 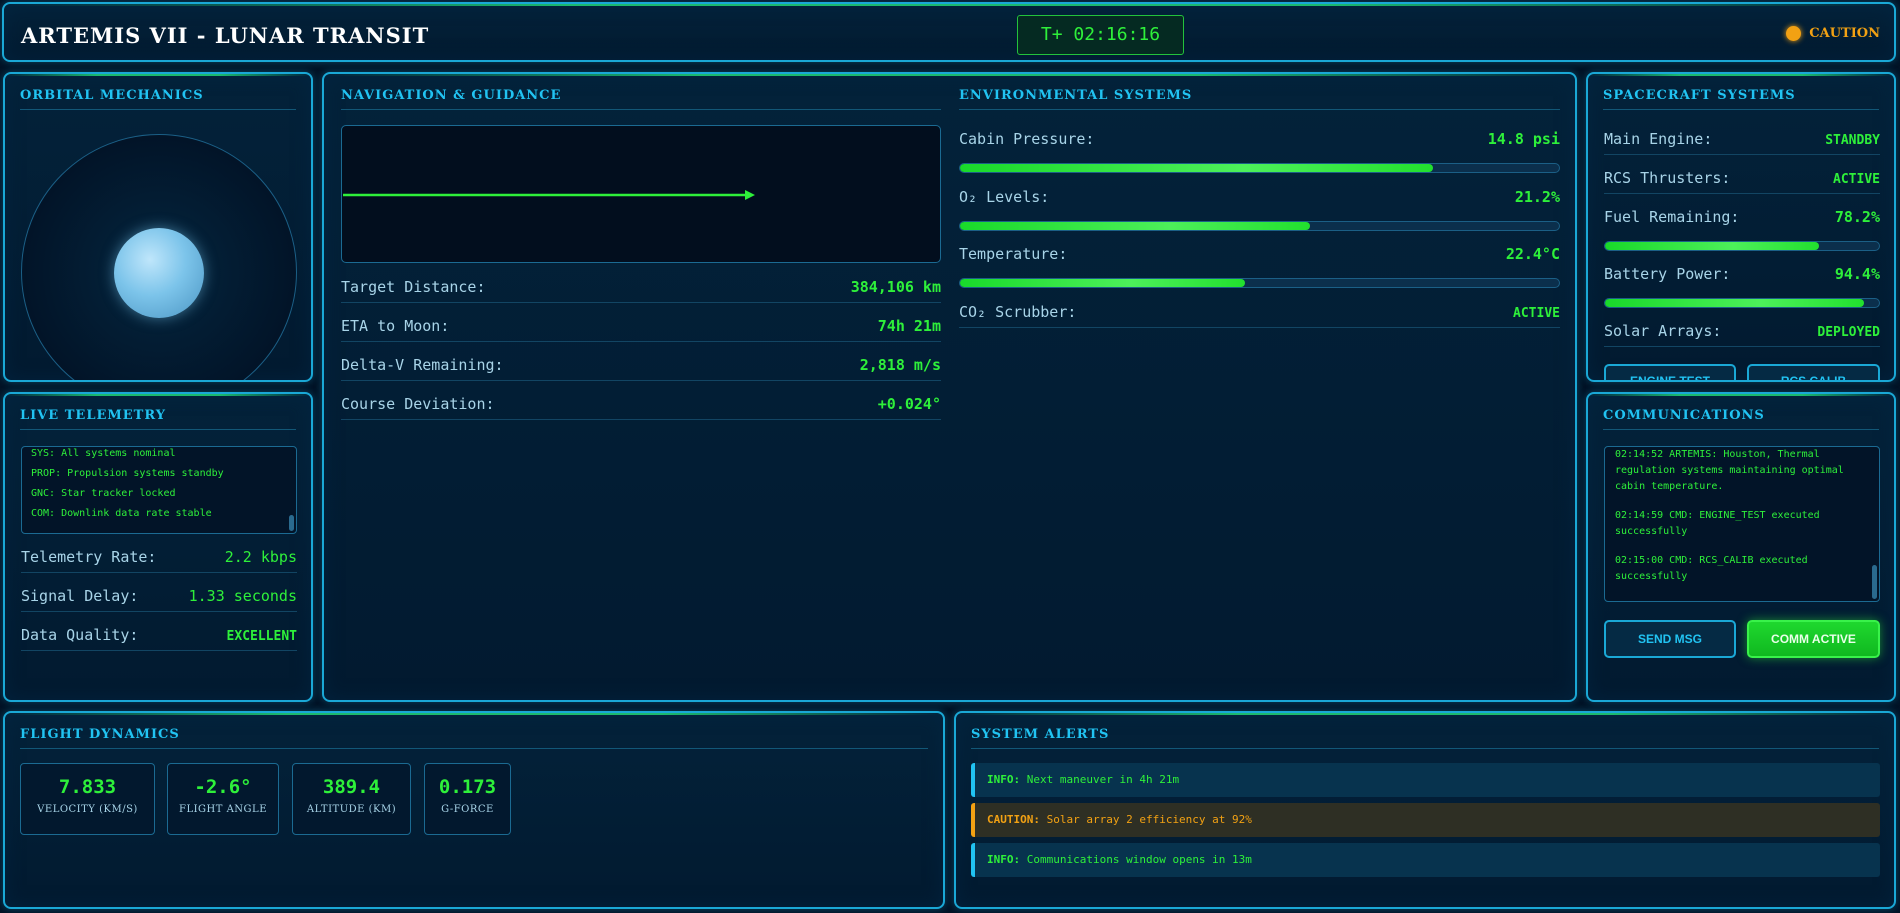 What do you see at coordinates (159, 638) in the screenshot?
I see `data-quality-row: Data Quality: EXCELLENT` at bounding box center [159, 638].